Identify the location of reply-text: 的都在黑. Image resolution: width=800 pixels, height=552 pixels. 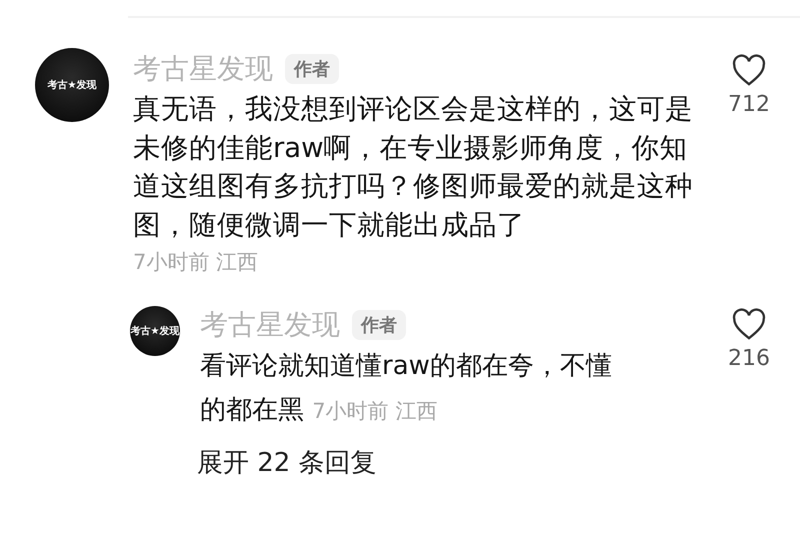
(252, 410).